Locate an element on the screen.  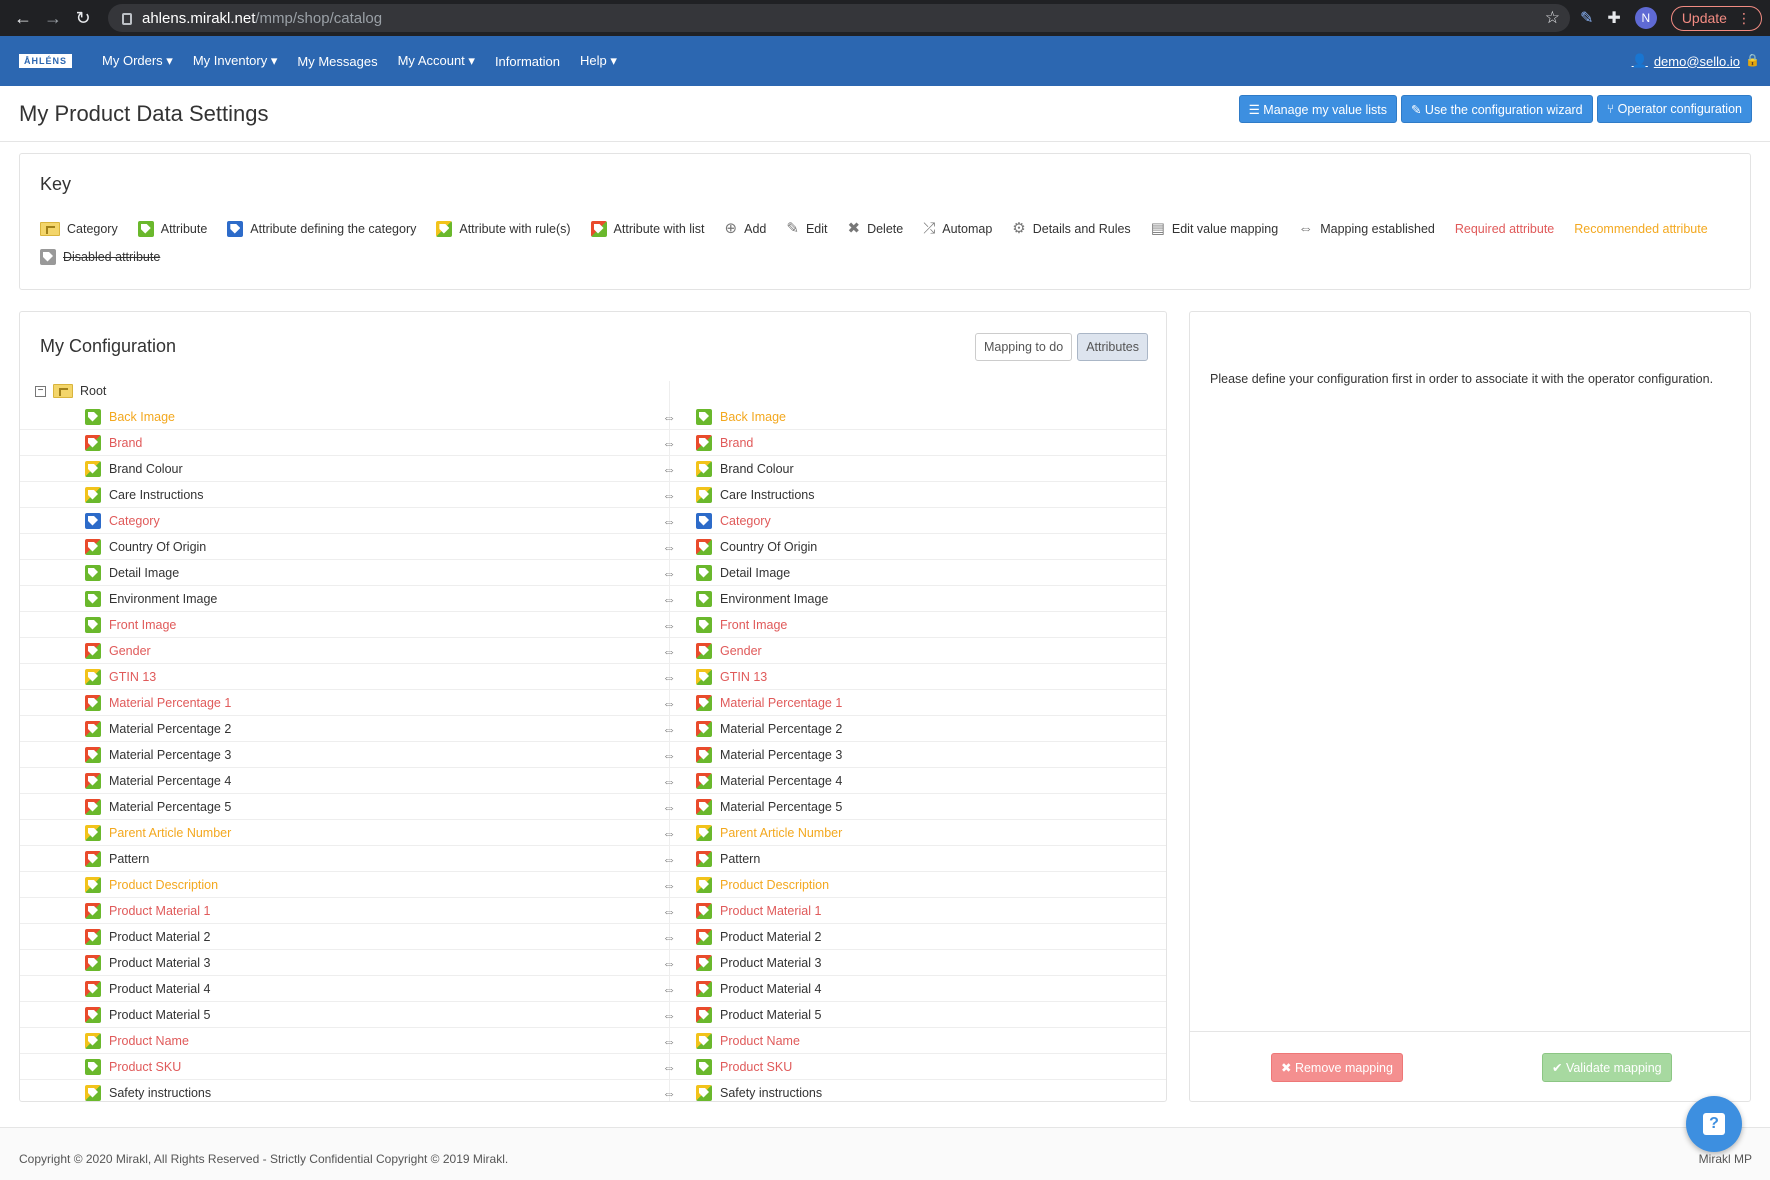
shop-attribute: Product Material 5 is located at coordinates (147, 1014).